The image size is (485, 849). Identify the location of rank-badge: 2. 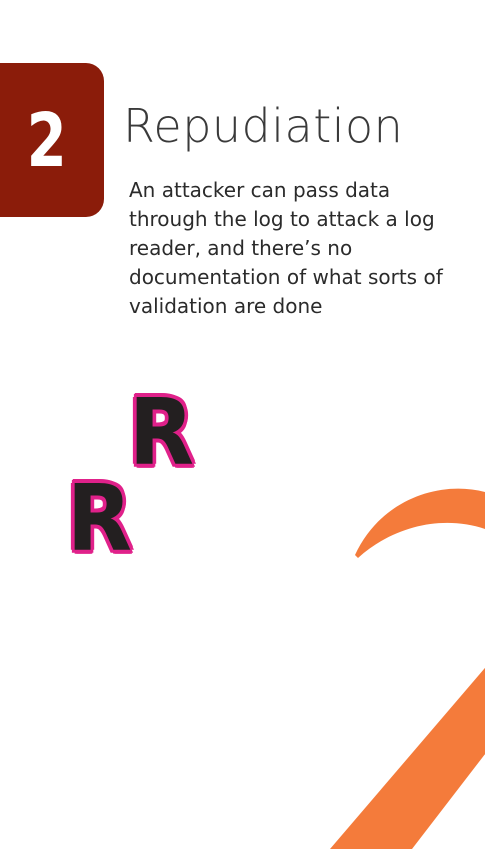
(52, 140).